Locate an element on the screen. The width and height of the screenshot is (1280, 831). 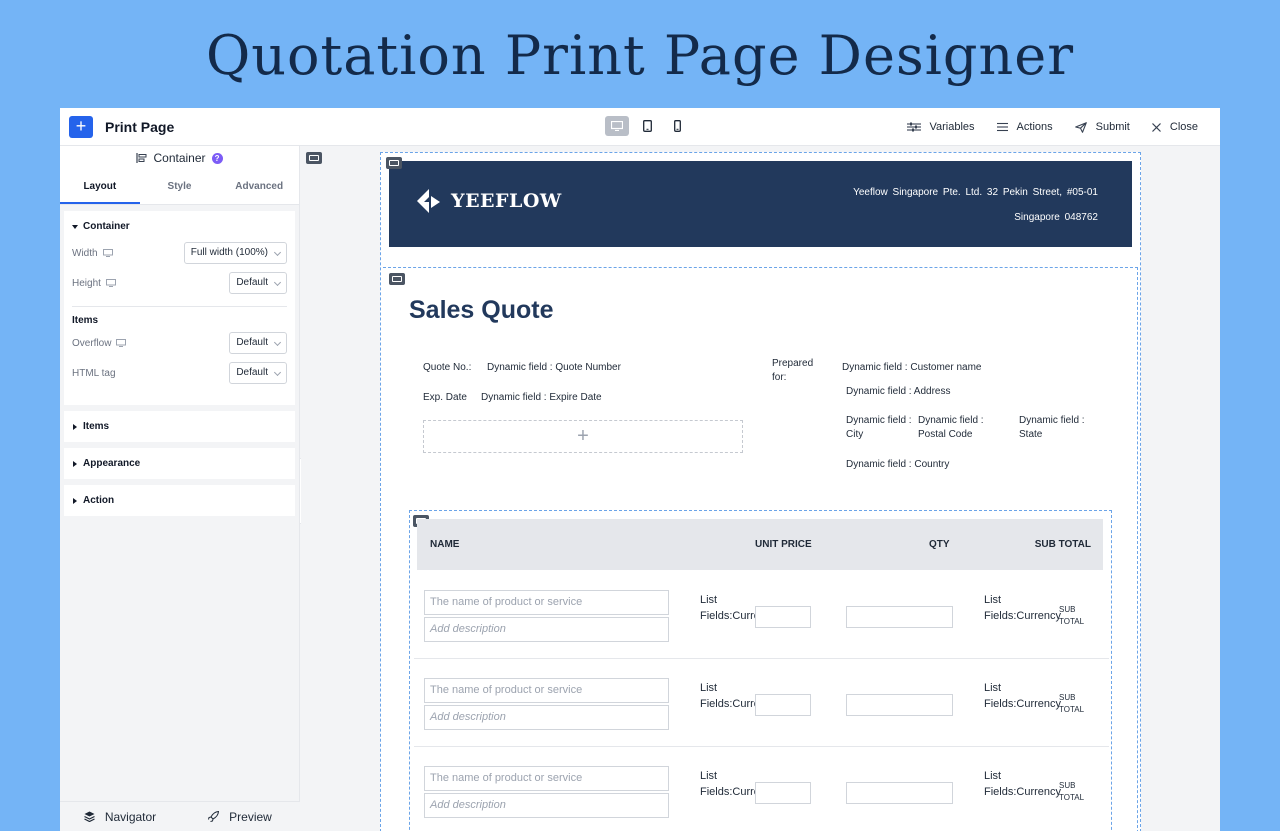
exp-date-field: Dynamic field : Expire Date is located at coordinates (541, 398).